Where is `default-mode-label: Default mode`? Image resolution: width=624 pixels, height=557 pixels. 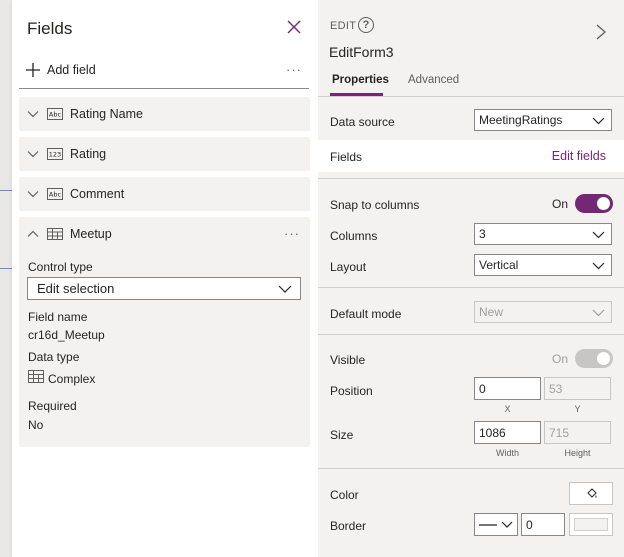 default-mode-label: Default mode is located at coordinates (366, 314).